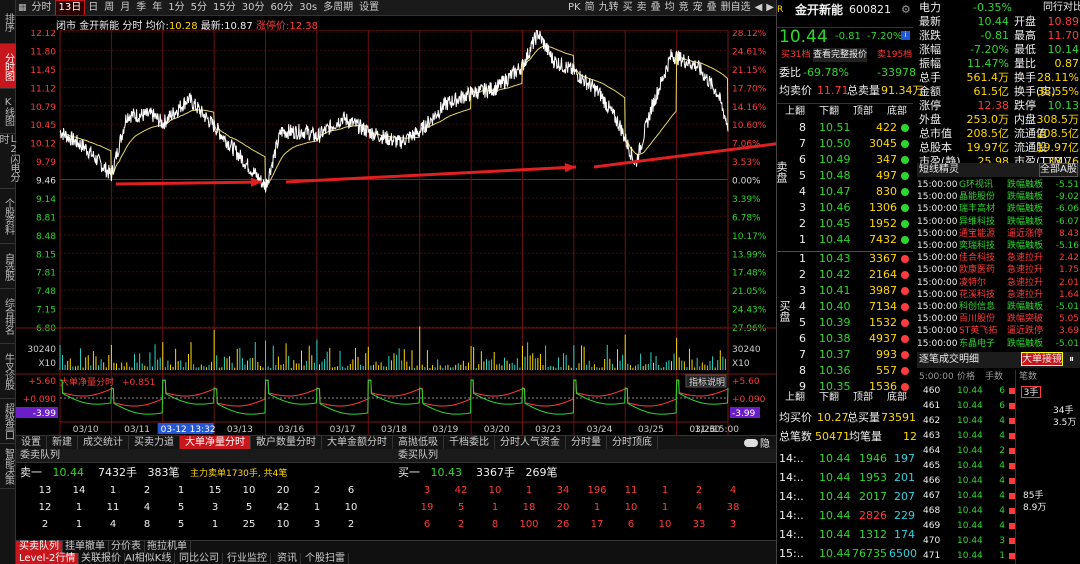 The image size is (1080, 564). Describe the element at coordinates (977, 295) in the screenshot. I see `news-stock: 花溪科技` at that location.